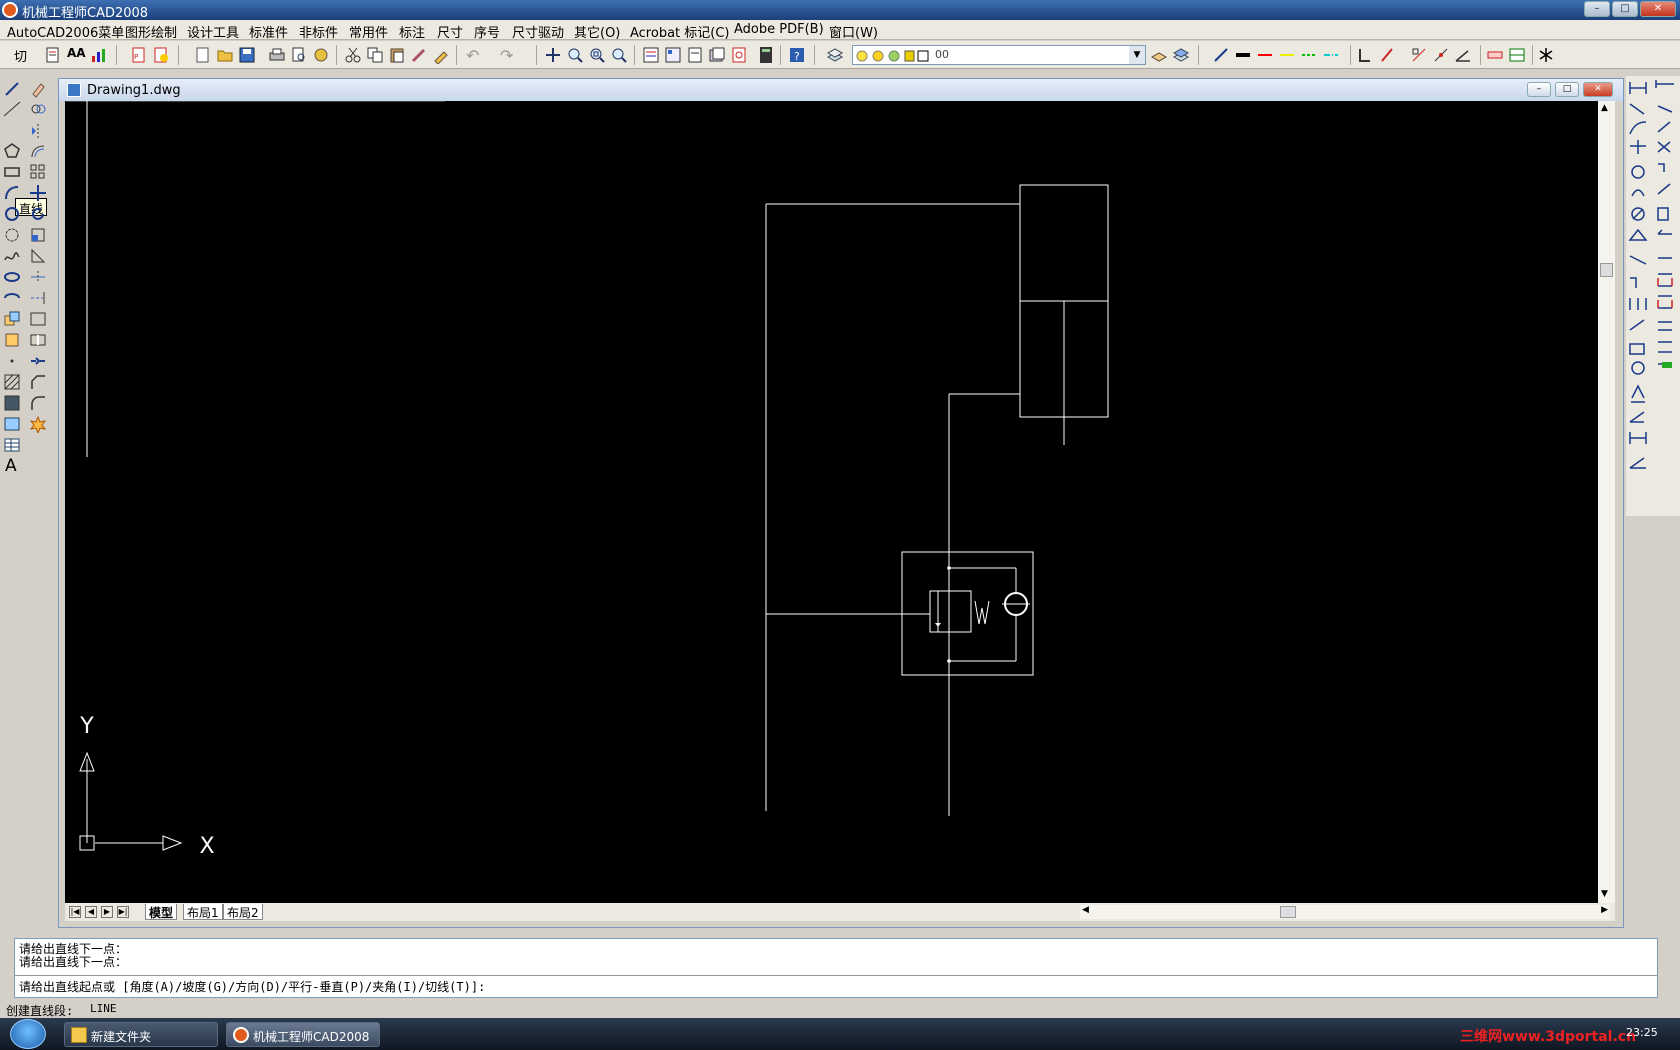  Describe the element at coordinates (38, 256) in the screenshot. I see `stretch-icon` at that location.